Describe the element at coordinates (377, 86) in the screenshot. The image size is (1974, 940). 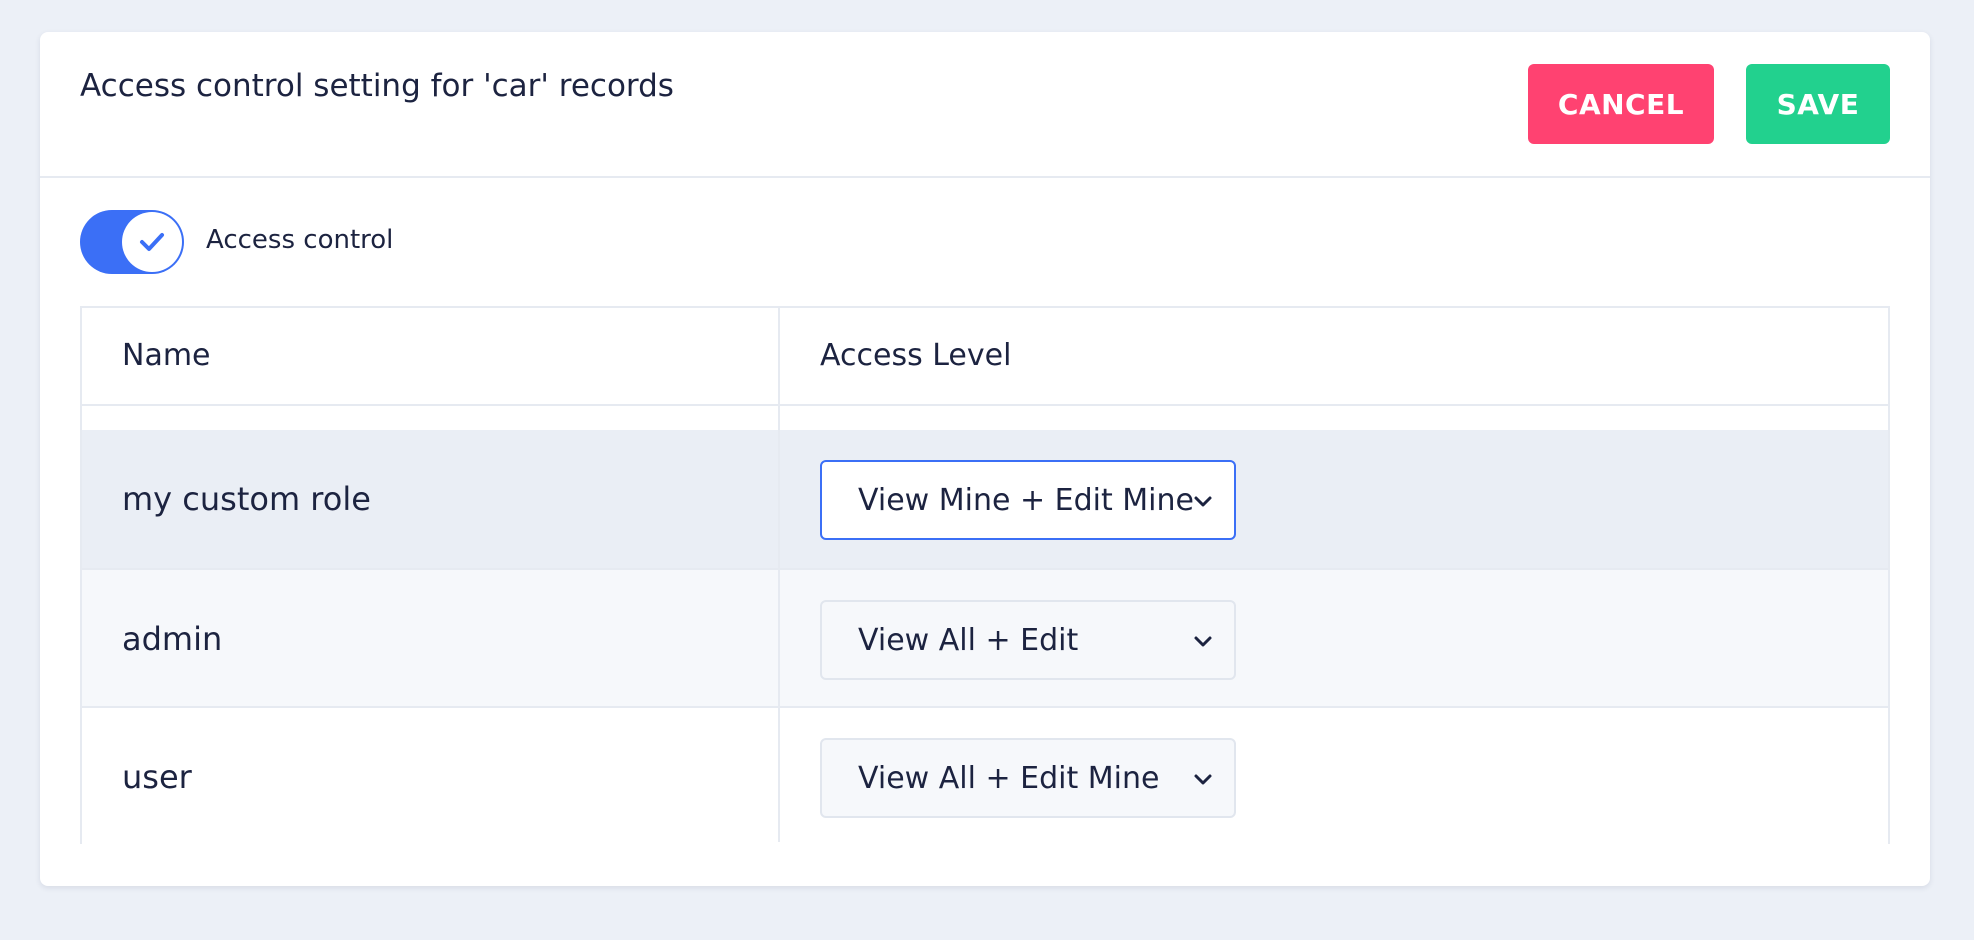
I see `page-title: Access control setting for 'car' records` at that location.